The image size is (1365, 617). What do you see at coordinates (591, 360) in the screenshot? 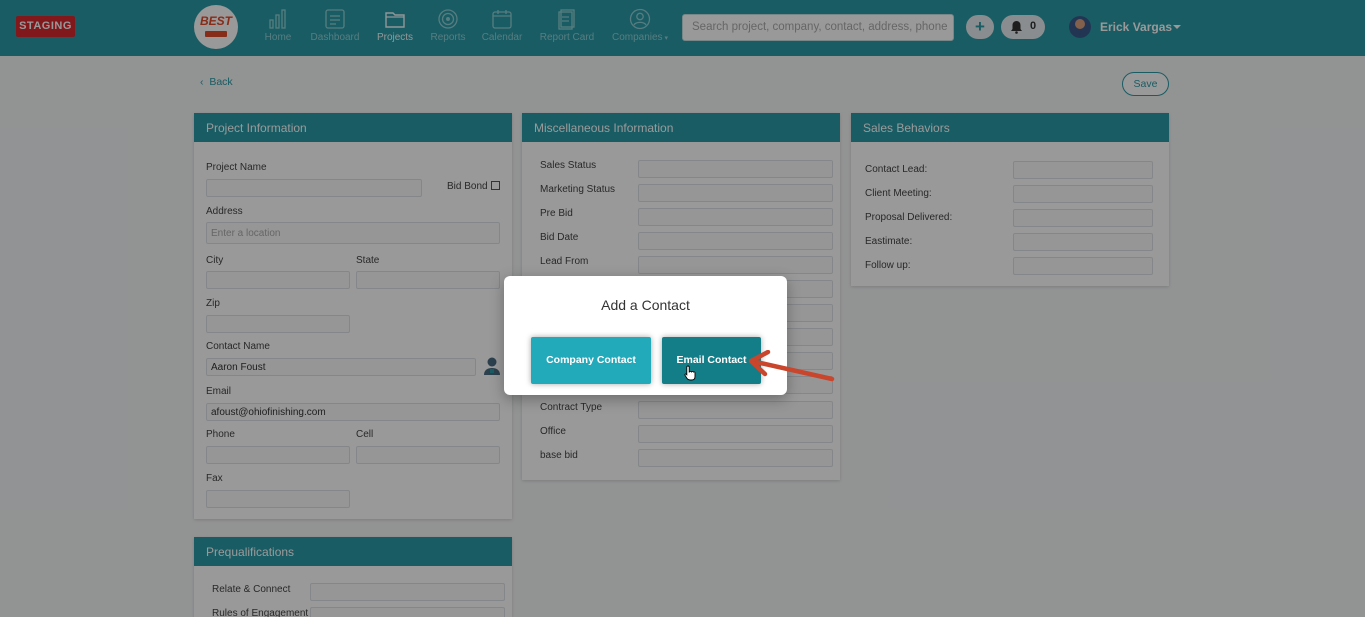
I see `company-contact-button: Company Contact` at bounding box center [591, 360].